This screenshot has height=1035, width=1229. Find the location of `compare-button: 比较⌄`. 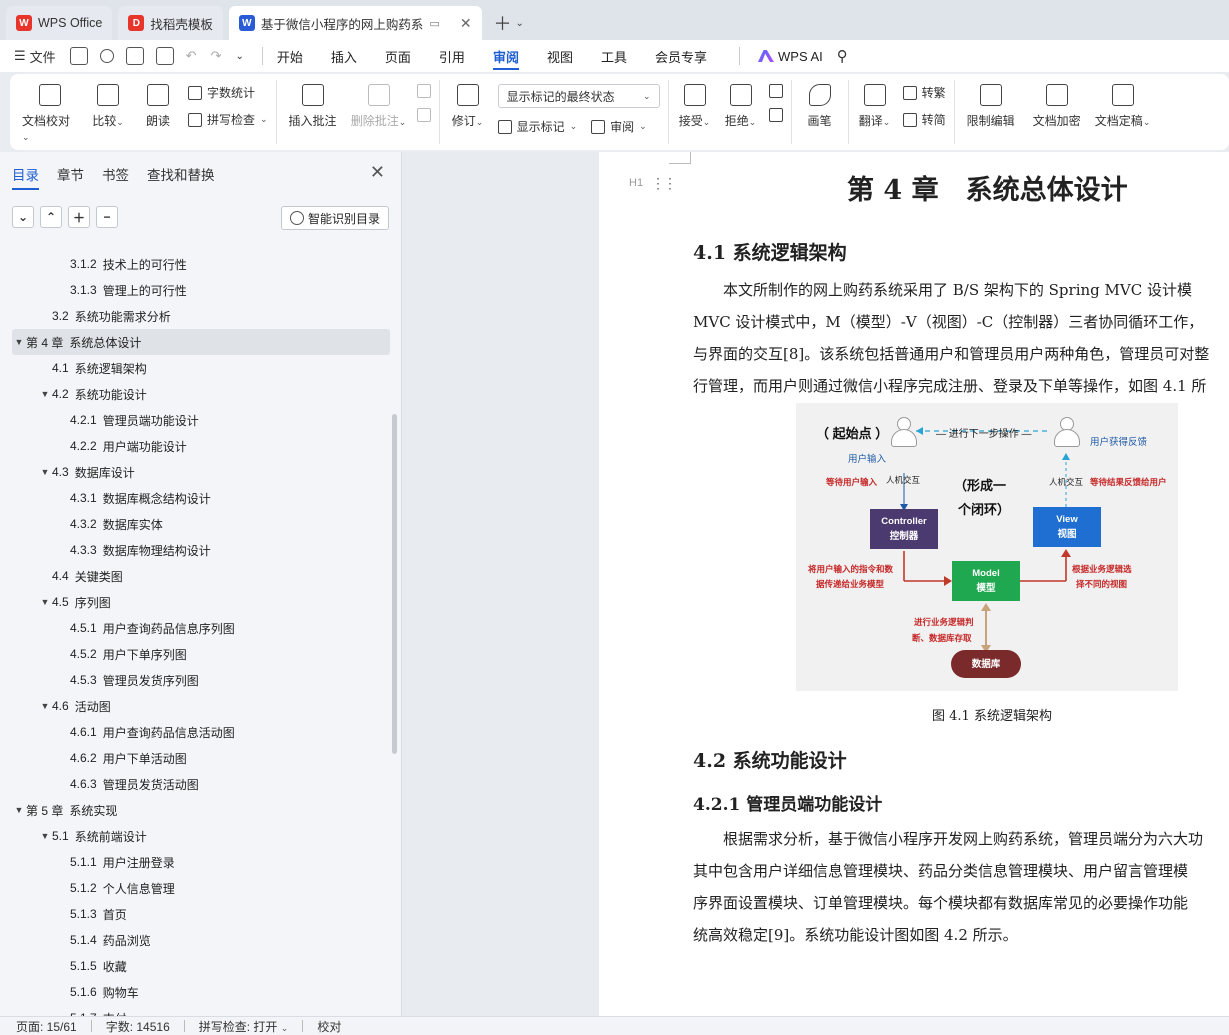

compare-button: 比较⌄ is located at coordinates (108, 104).